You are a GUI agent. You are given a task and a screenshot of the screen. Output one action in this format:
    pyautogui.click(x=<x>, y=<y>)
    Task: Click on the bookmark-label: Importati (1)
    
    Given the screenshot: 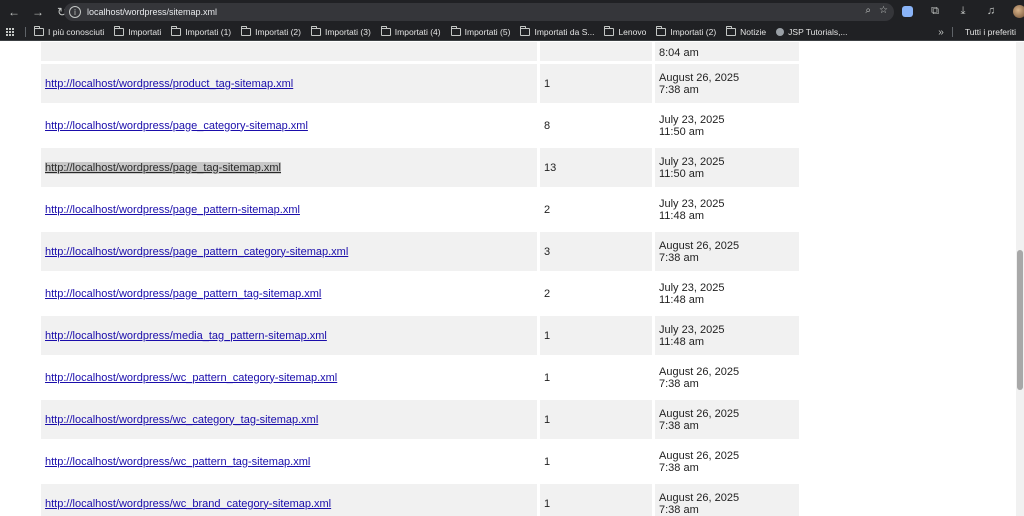 What is the action you would take?
    pyautogui.click(x=208, y=32)
    